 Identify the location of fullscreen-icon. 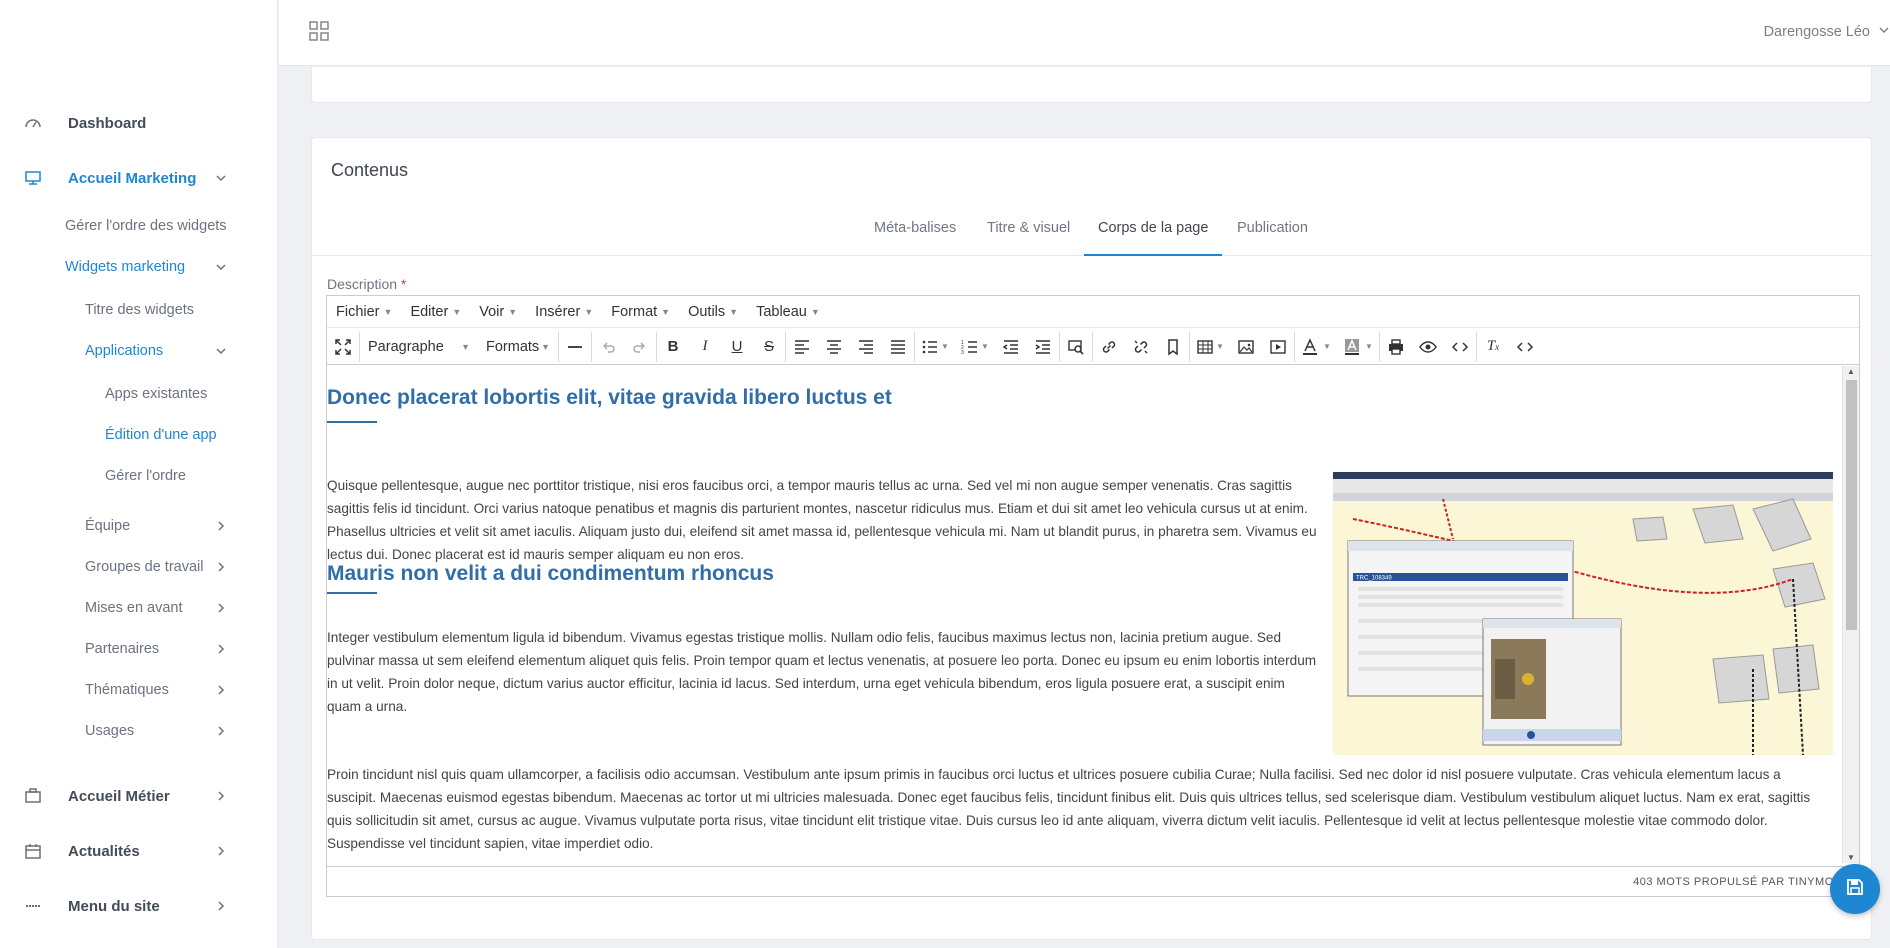
(343, 347).